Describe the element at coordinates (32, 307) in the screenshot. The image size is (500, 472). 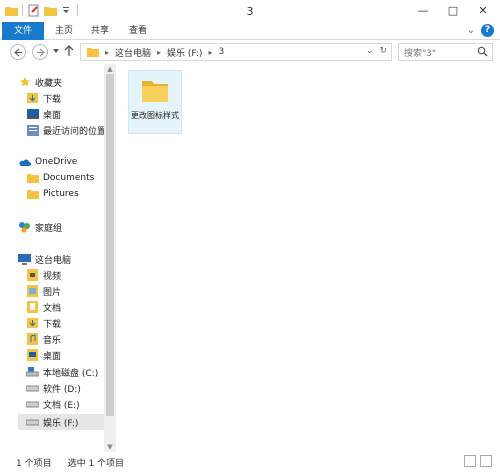
I see `documents-icon` at that location.